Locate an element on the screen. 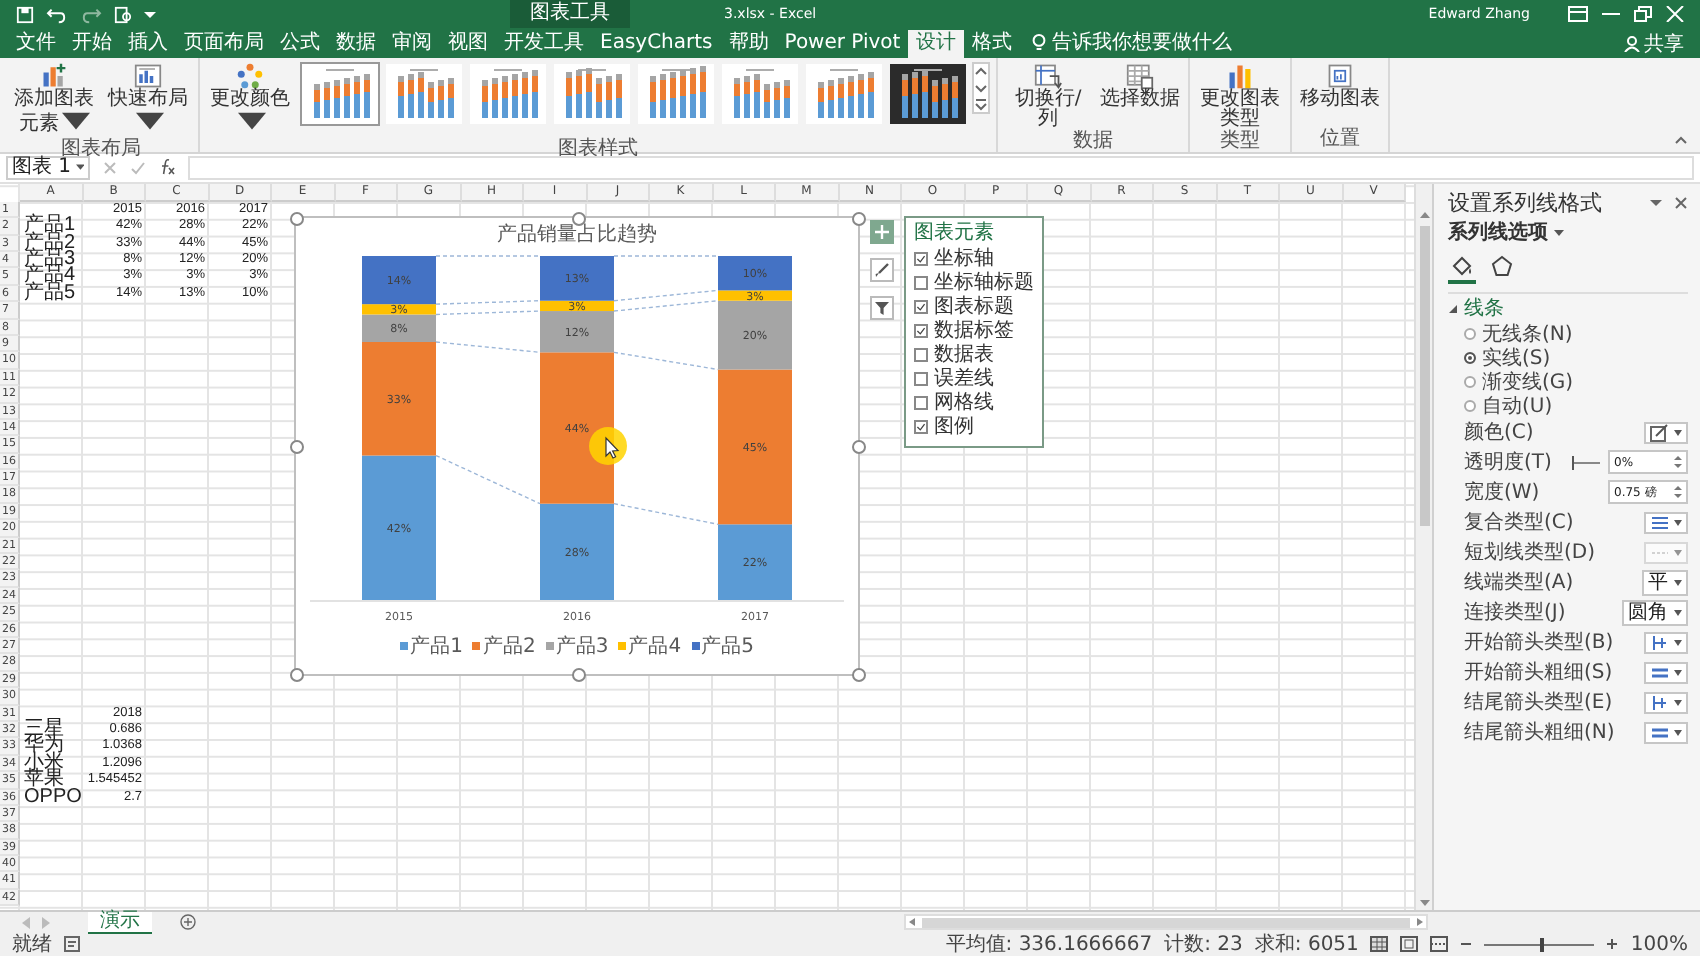  zoom-in-icon is located at coordinates (1612, 944).